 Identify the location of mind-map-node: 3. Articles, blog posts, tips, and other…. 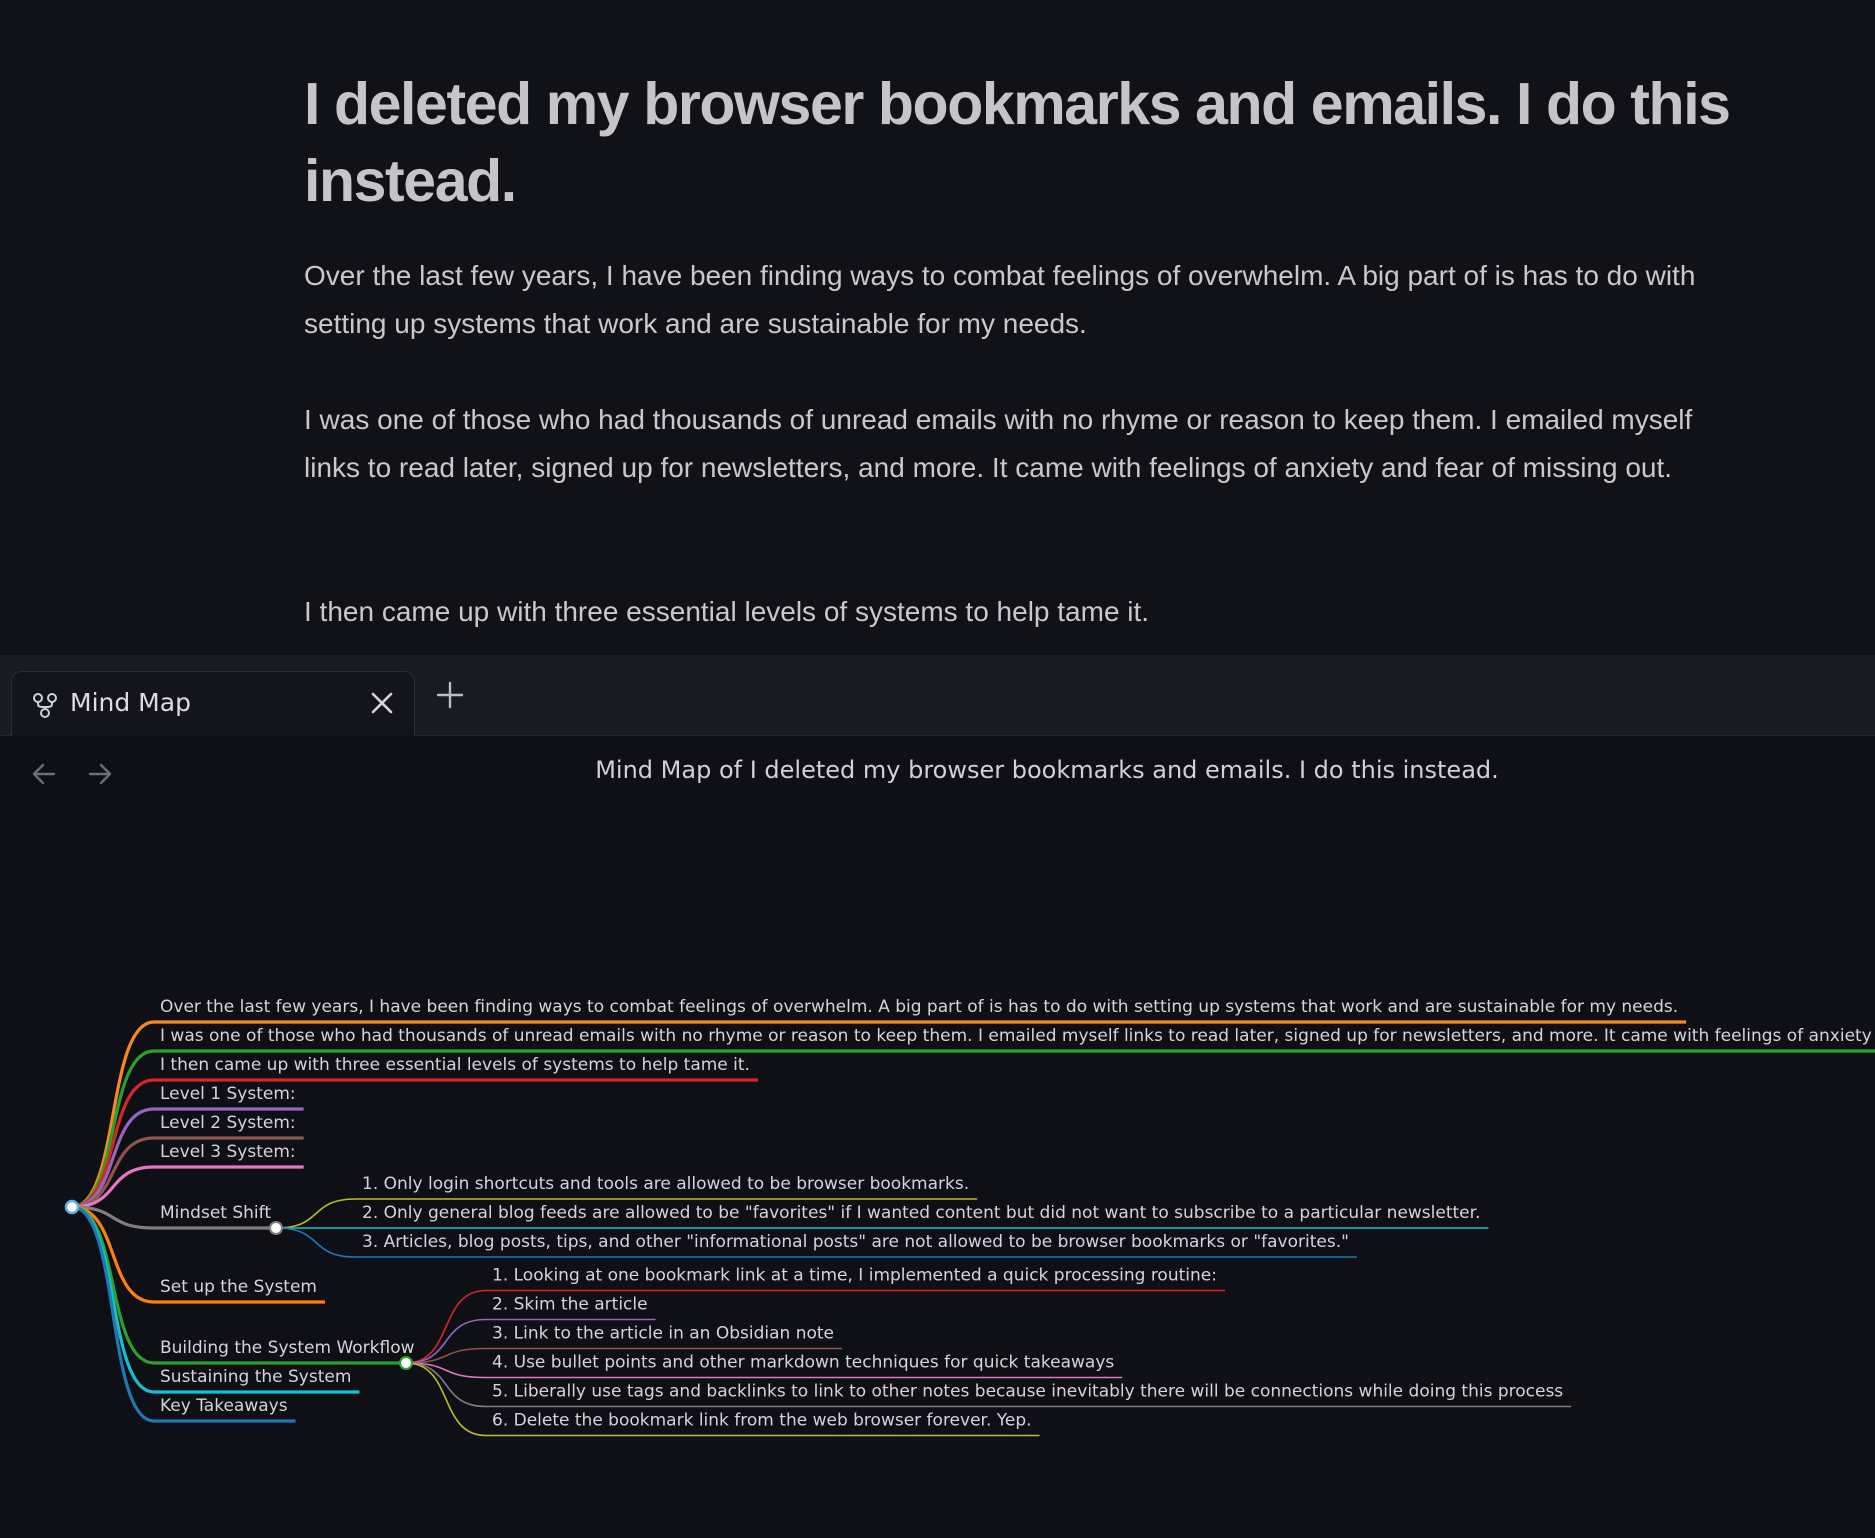
(855, 1242).